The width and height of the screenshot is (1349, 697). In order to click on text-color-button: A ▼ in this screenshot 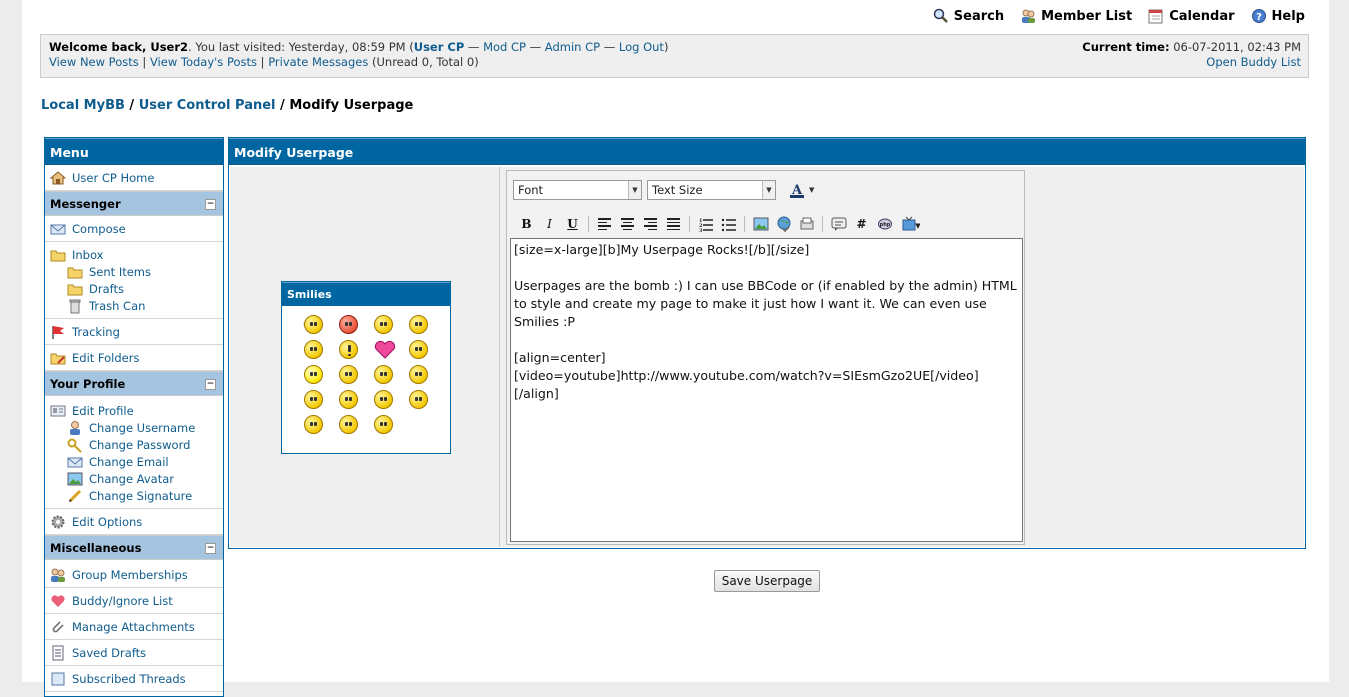, I will do `click(801, 190)`.